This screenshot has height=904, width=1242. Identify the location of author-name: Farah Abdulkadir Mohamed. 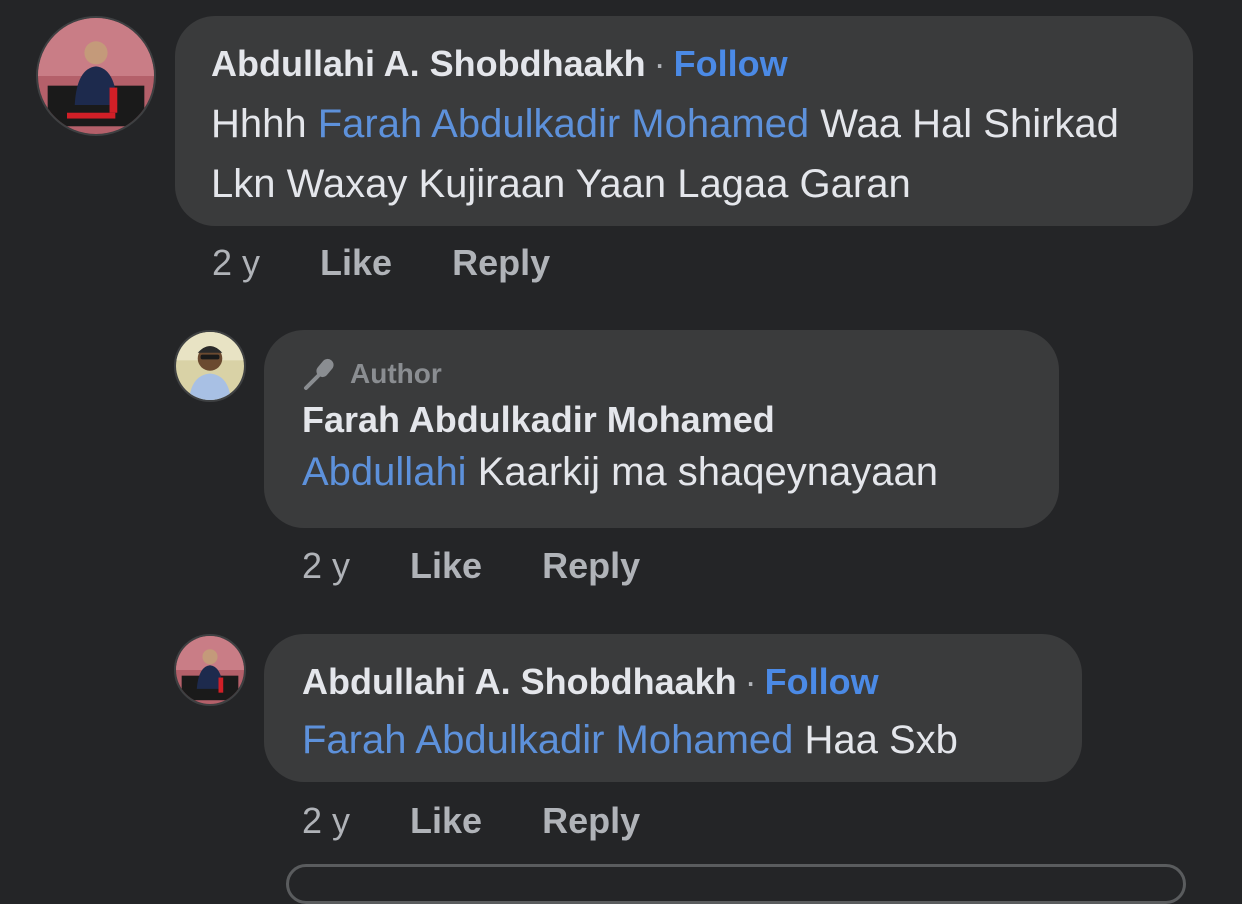
(538, 419).